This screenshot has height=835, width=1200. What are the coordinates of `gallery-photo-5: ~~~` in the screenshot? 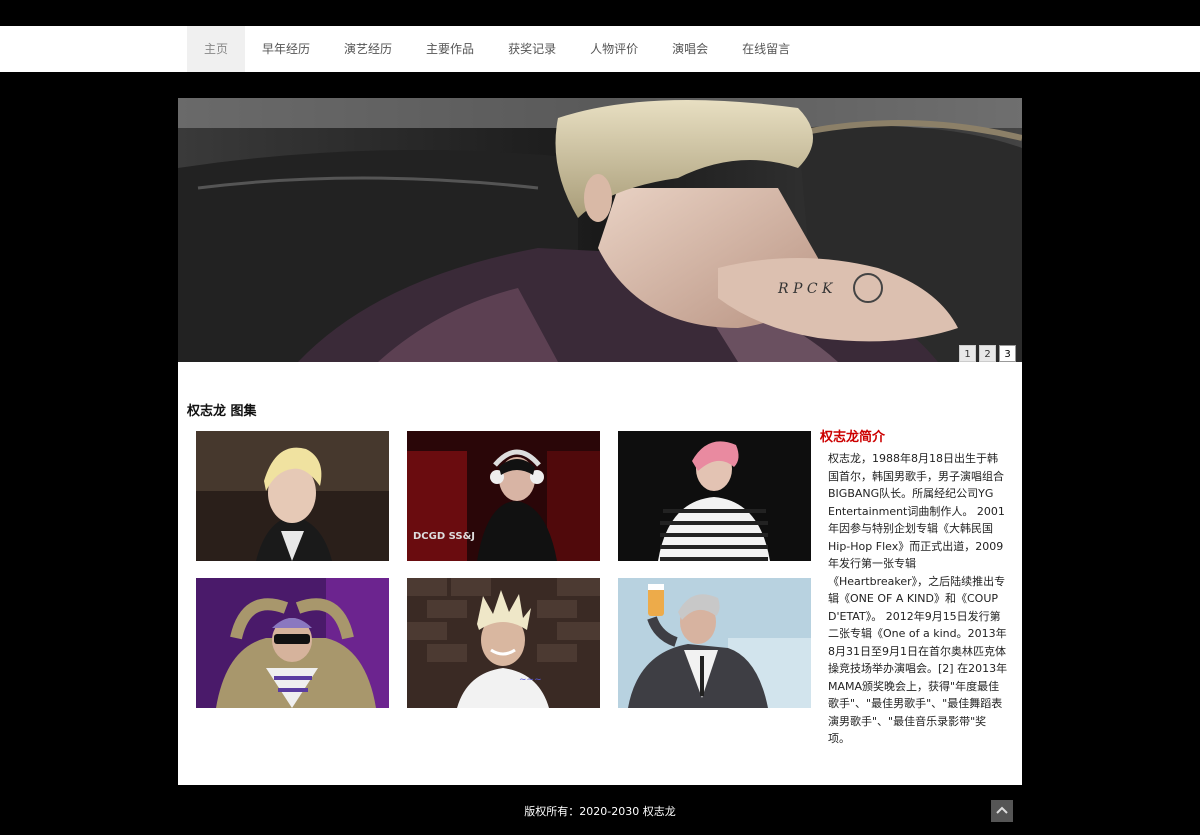 It's located at (503, 643).